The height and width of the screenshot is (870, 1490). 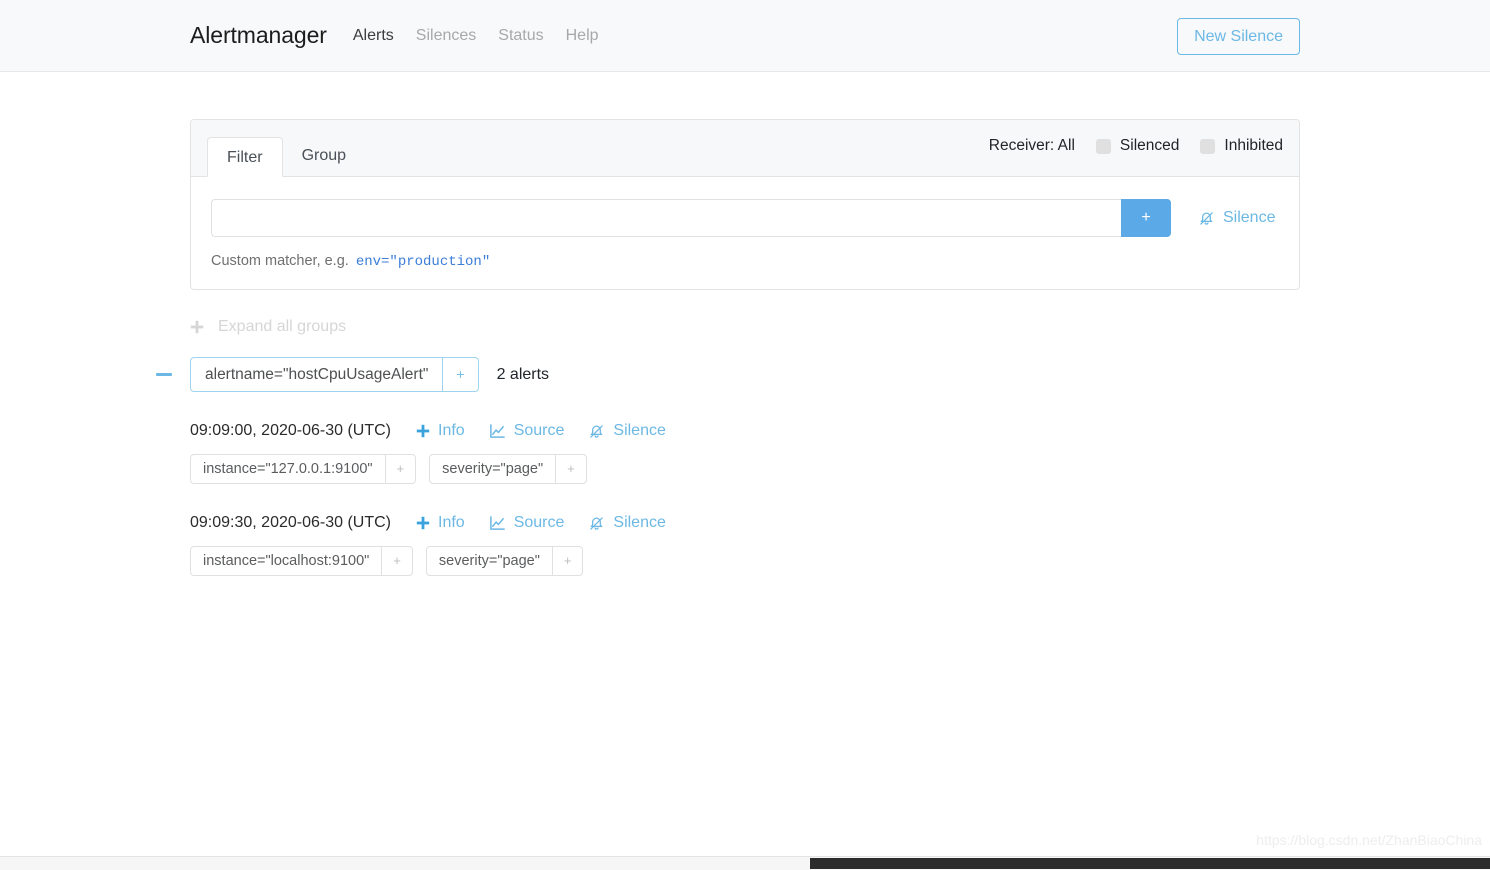 I want to click on nav-link-status: Status, so click(x=520, y=36).